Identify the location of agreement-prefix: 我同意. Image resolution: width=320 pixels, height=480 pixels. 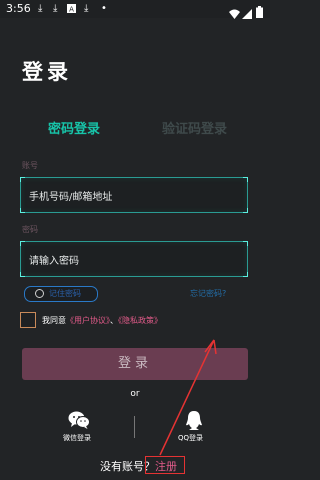
(54, 320).